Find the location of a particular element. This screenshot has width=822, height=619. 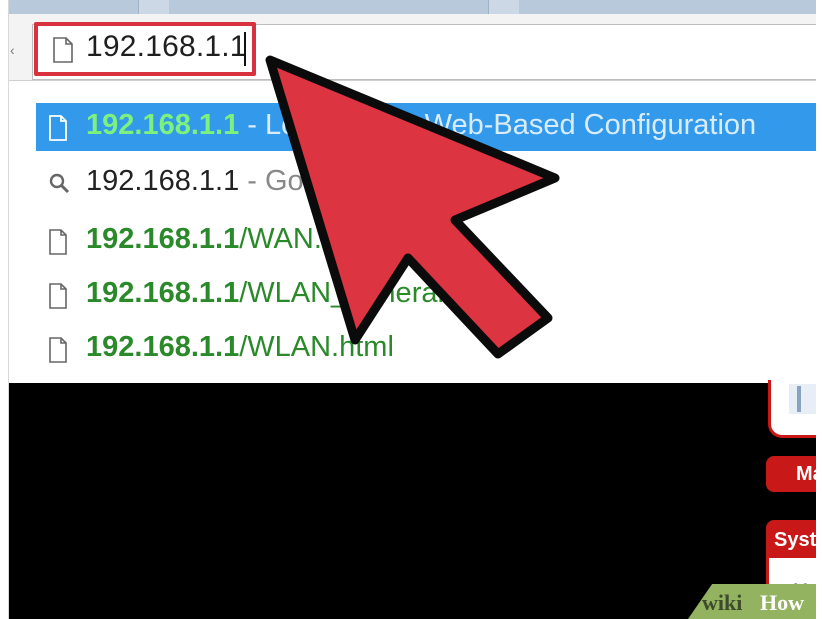

suggestion-item-4: 192.168.1.1/WLAN.html is located at coordinates (429, 349).